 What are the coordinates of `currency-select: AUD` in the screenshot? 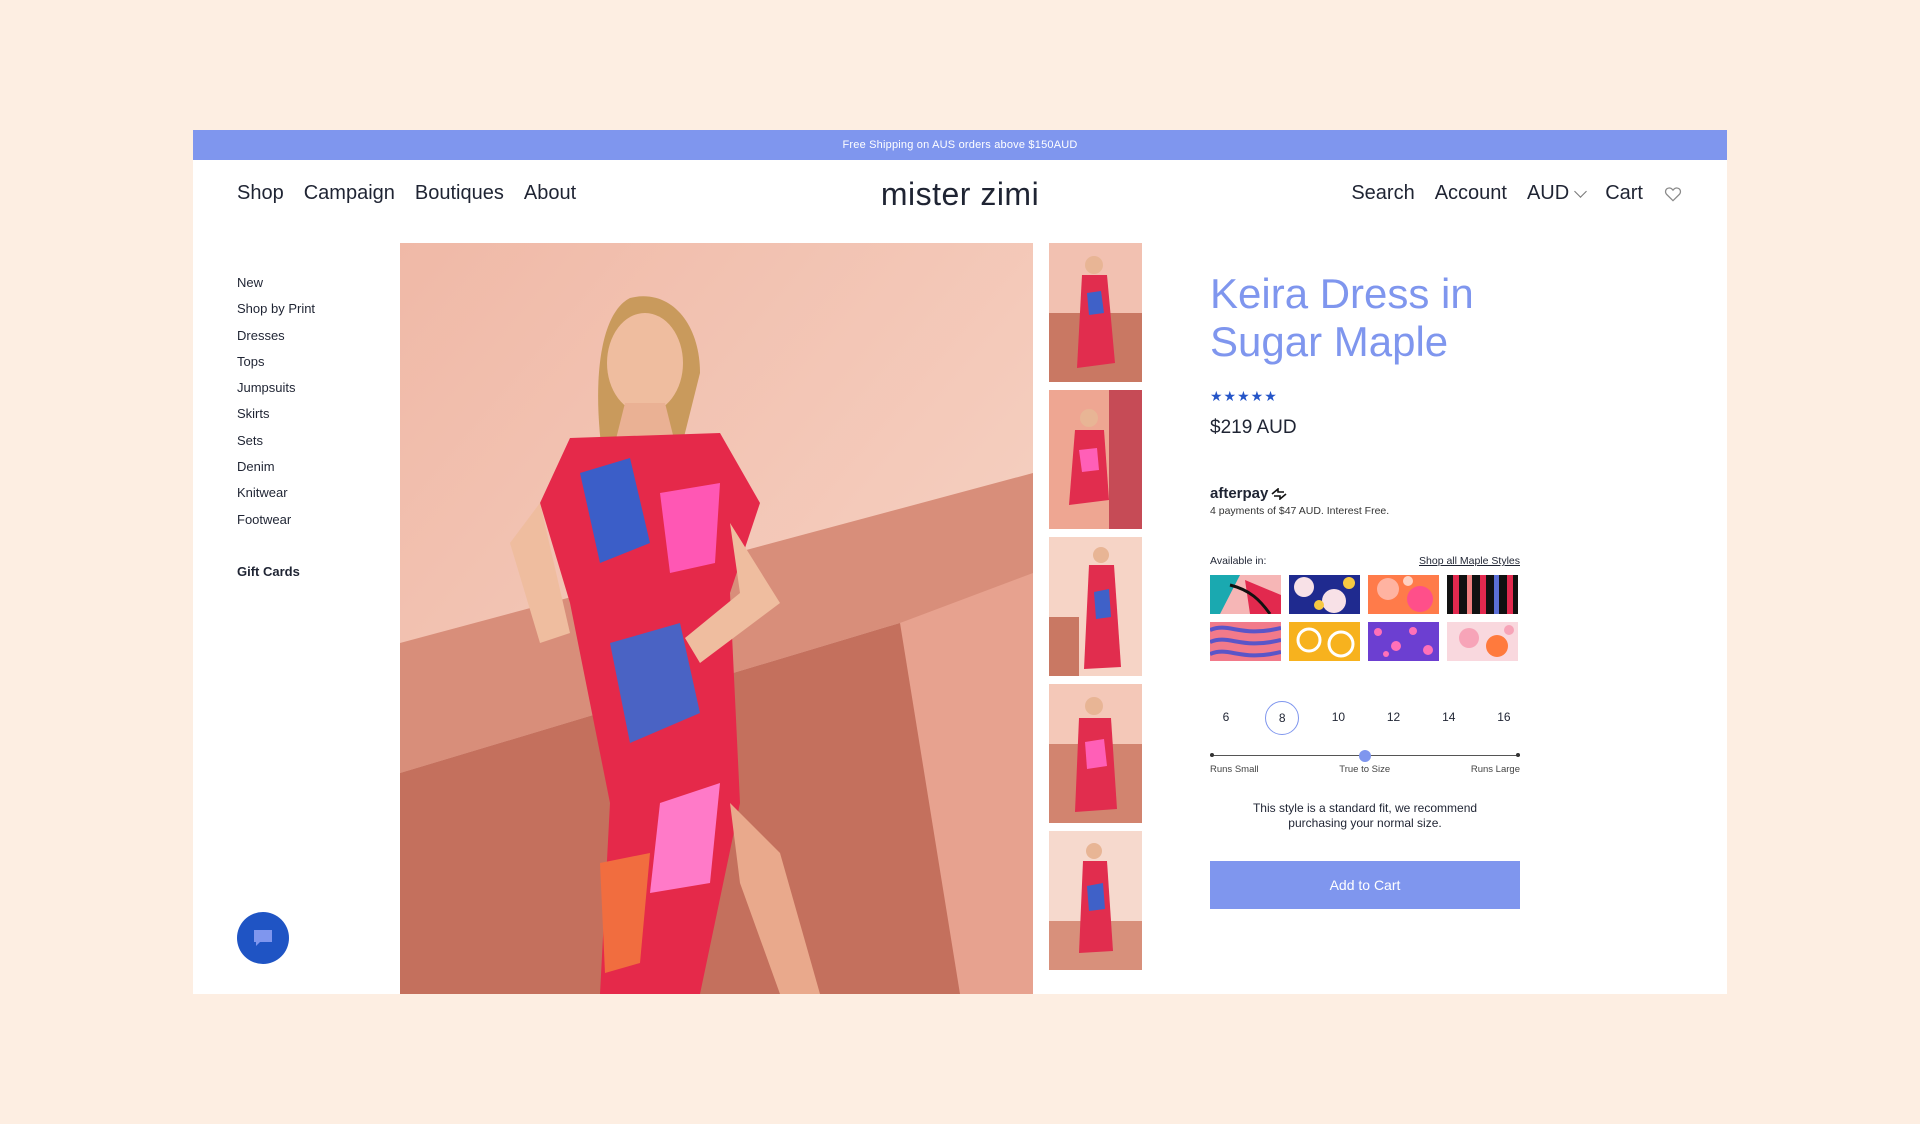 It's located at (1557, 193).